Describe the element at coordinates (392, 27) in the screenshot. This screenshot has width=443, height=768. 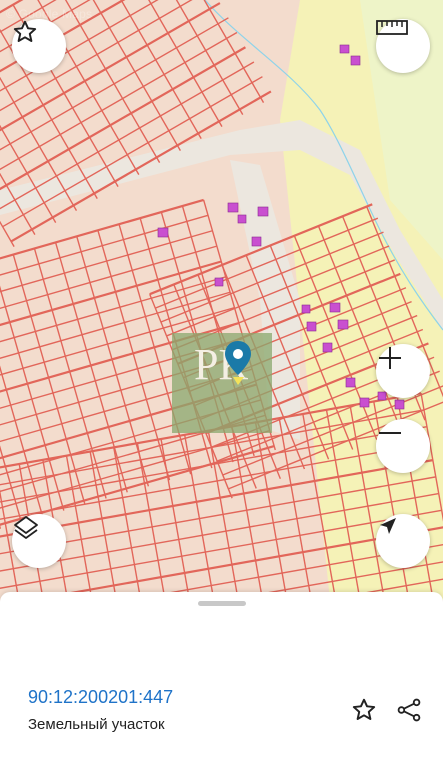
I see `ruler-icon` at that location.